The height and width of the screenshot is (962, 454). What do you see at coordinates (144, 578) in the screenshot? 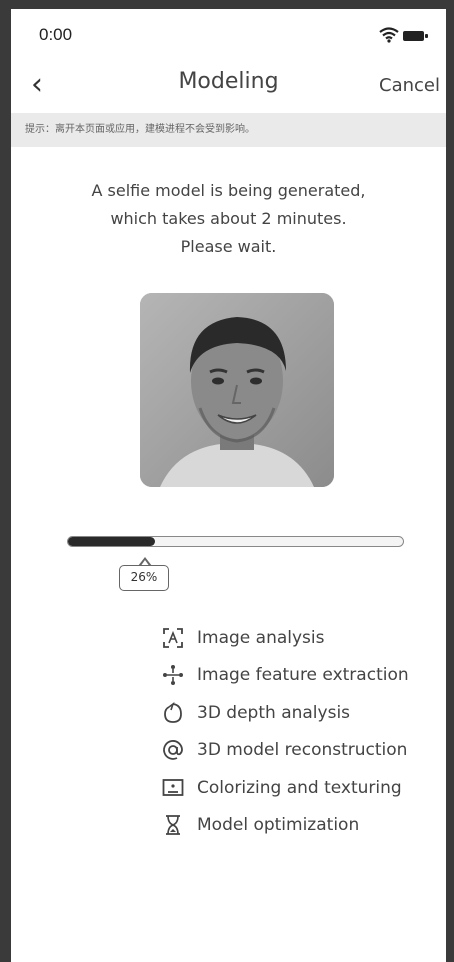
I see `progress-percent-label: 26%` at bounding box center [144, 578].